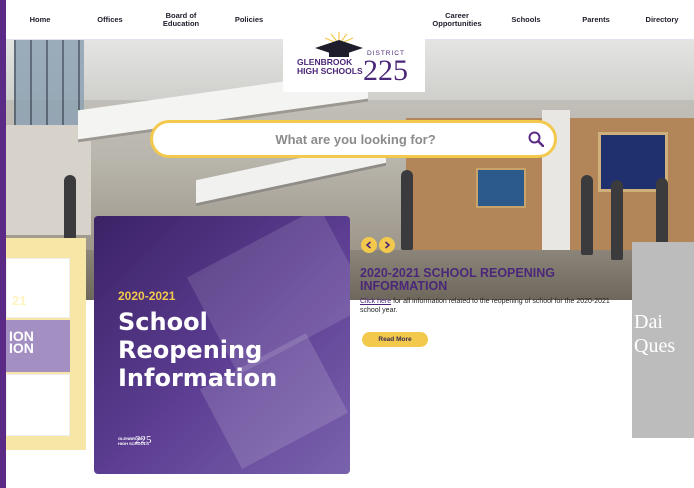 This screenshot has width=694, height=488. I want to click on chevron-left-icon, so click(368, 245).